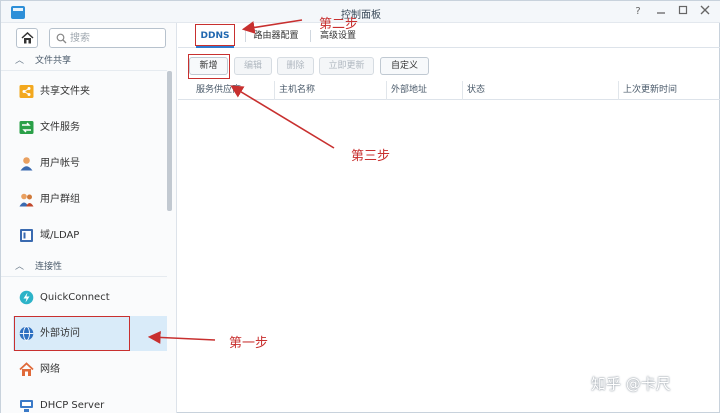 This screenshot has height=413, width=720. I want to click on column-service-provider: 服务供应商, so click(233, 90).